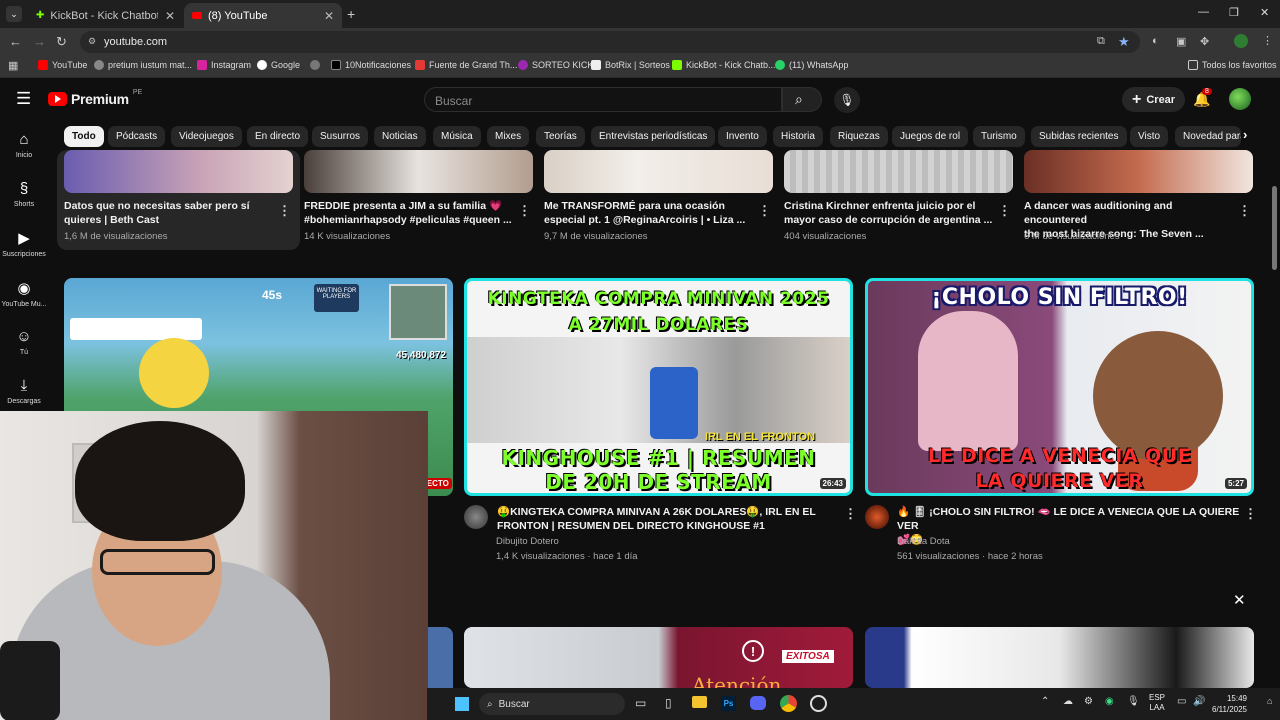  What do you see at coordinates (658, 657) in the screenshot?
I see `video-thumbnail-exitosa: ! EXITOSA Atención` at bounding box center [658, 657].